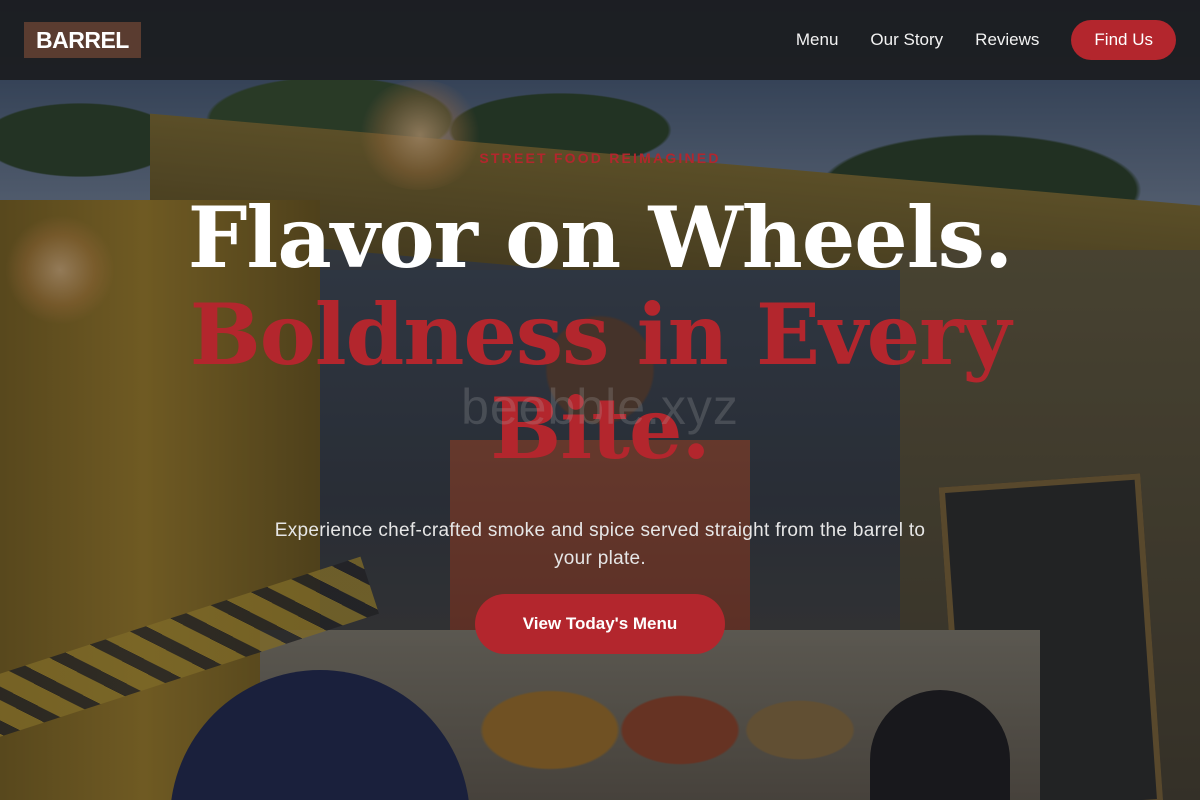 The width and height of the screenshot is (1200, 800). What do you see at coordinates (600, 40) in the screenshot?
I see `site-header: BARREL Menu Our Story Reviews Find Us` at bounding box center [600, 40].